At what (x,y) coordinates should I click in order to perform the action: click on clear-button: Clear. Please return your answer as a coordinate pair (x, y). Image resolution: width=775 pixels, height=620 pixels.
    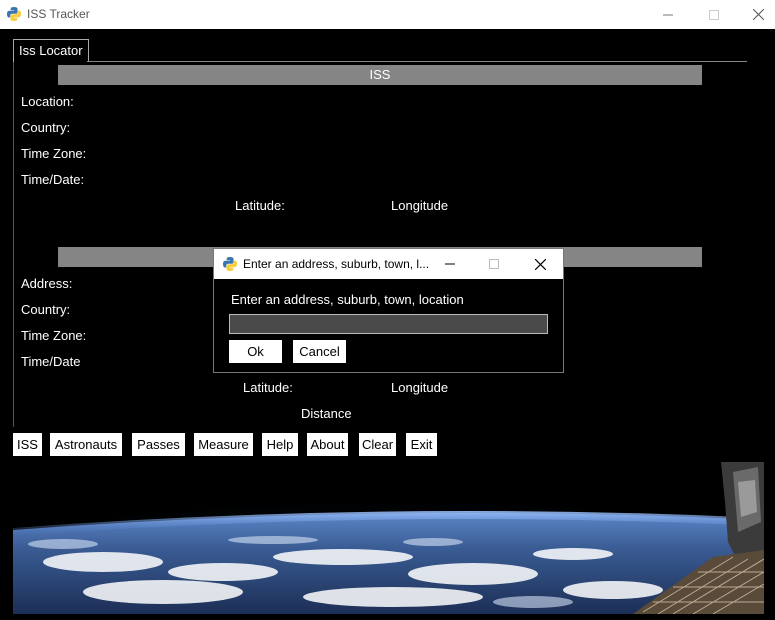
    Looking at the image, I should click on (377, 444).